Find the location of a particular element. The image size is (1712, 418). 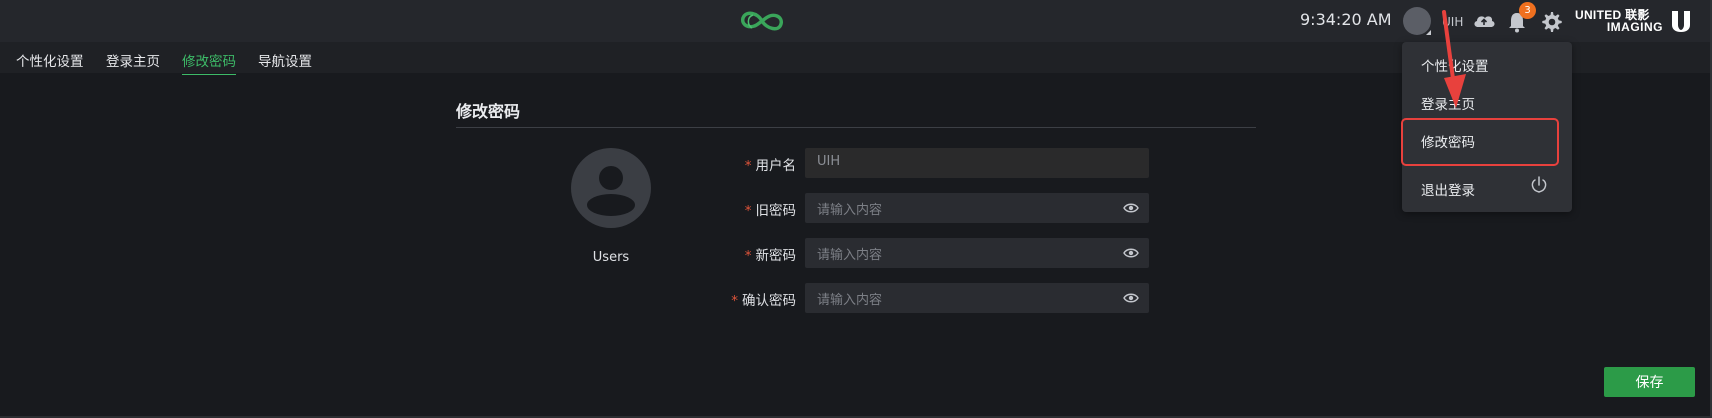

confirm-password-label: * 确认密码 is located at coordinates (763, 301).